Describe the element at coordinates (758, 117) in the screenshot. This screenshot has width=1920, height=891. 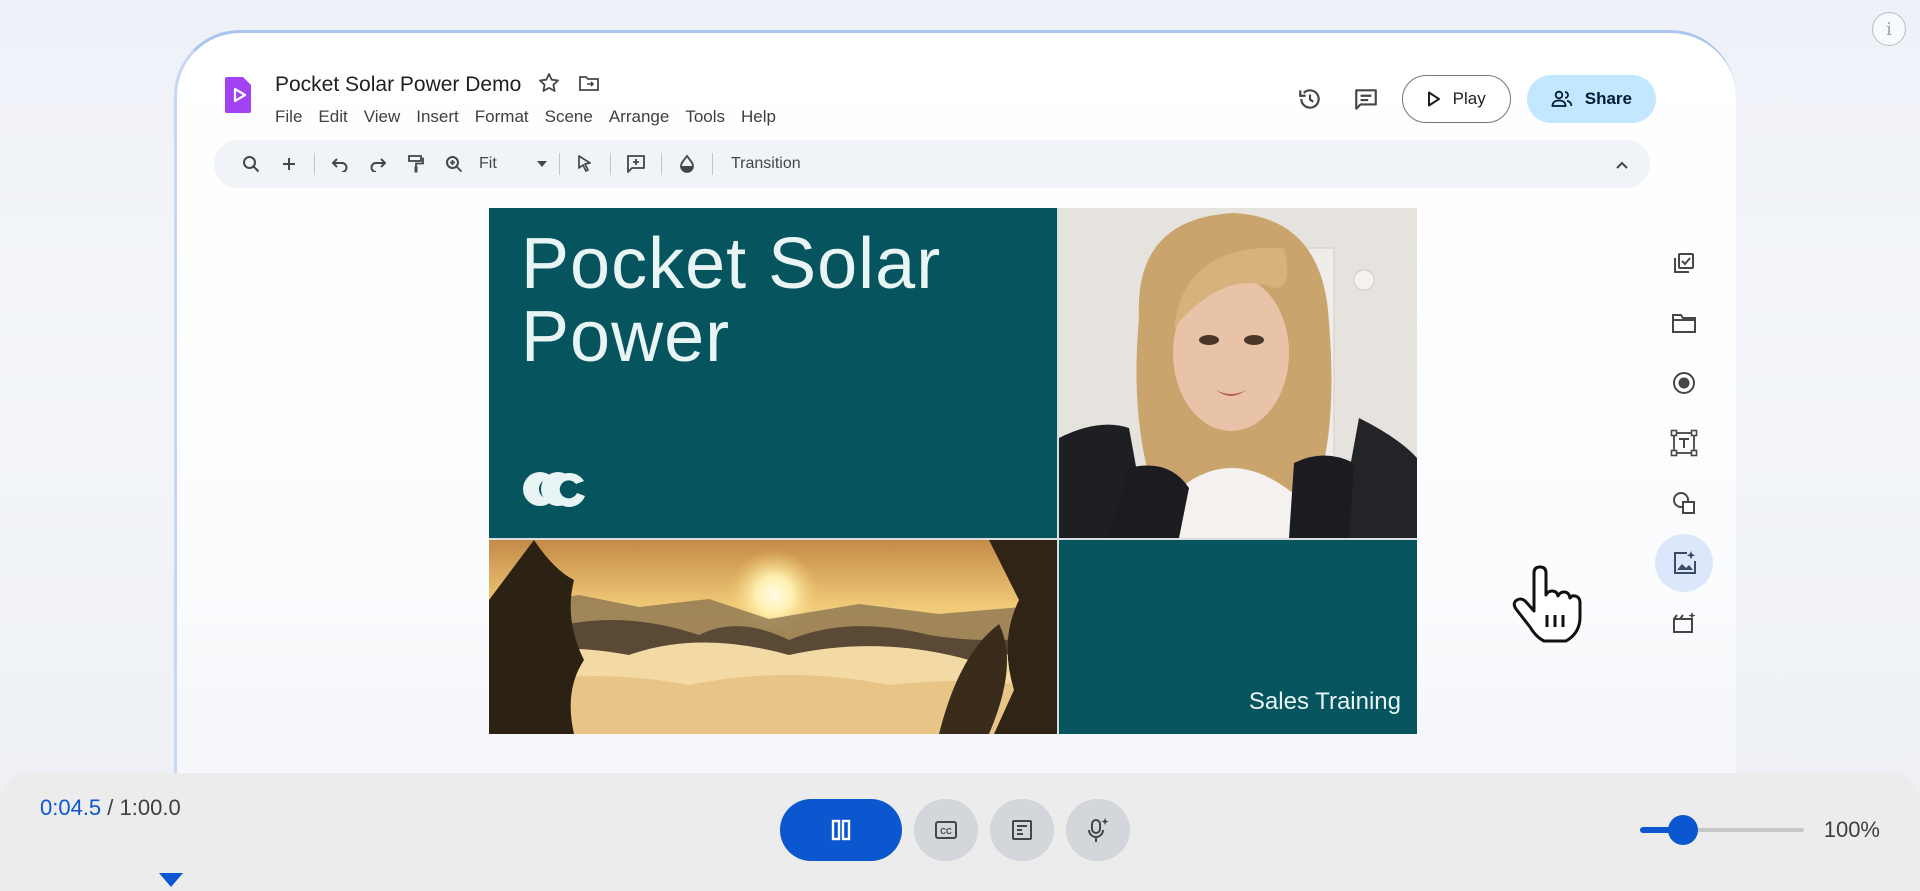
I see `menu-help: Help` at that location.